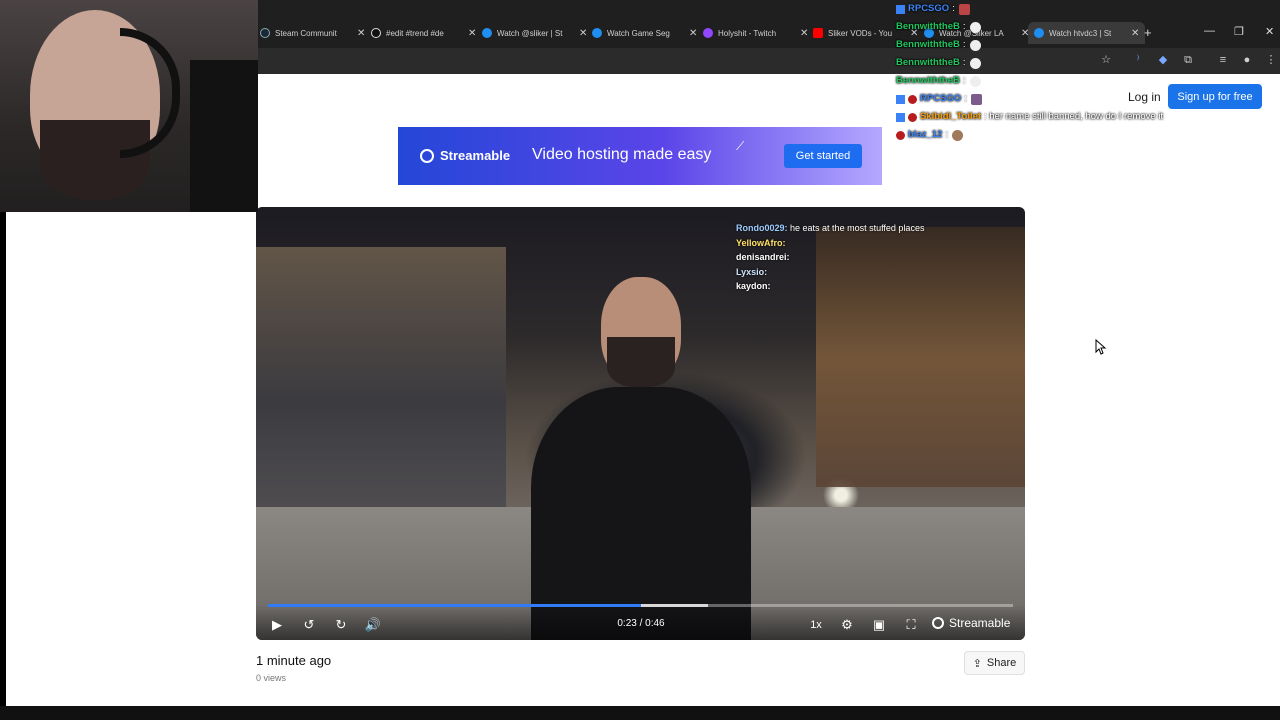  What do you see at coordinates (640, 713) in the screenshot?
I see `bottom-edge` at bounding box center [640, 713].